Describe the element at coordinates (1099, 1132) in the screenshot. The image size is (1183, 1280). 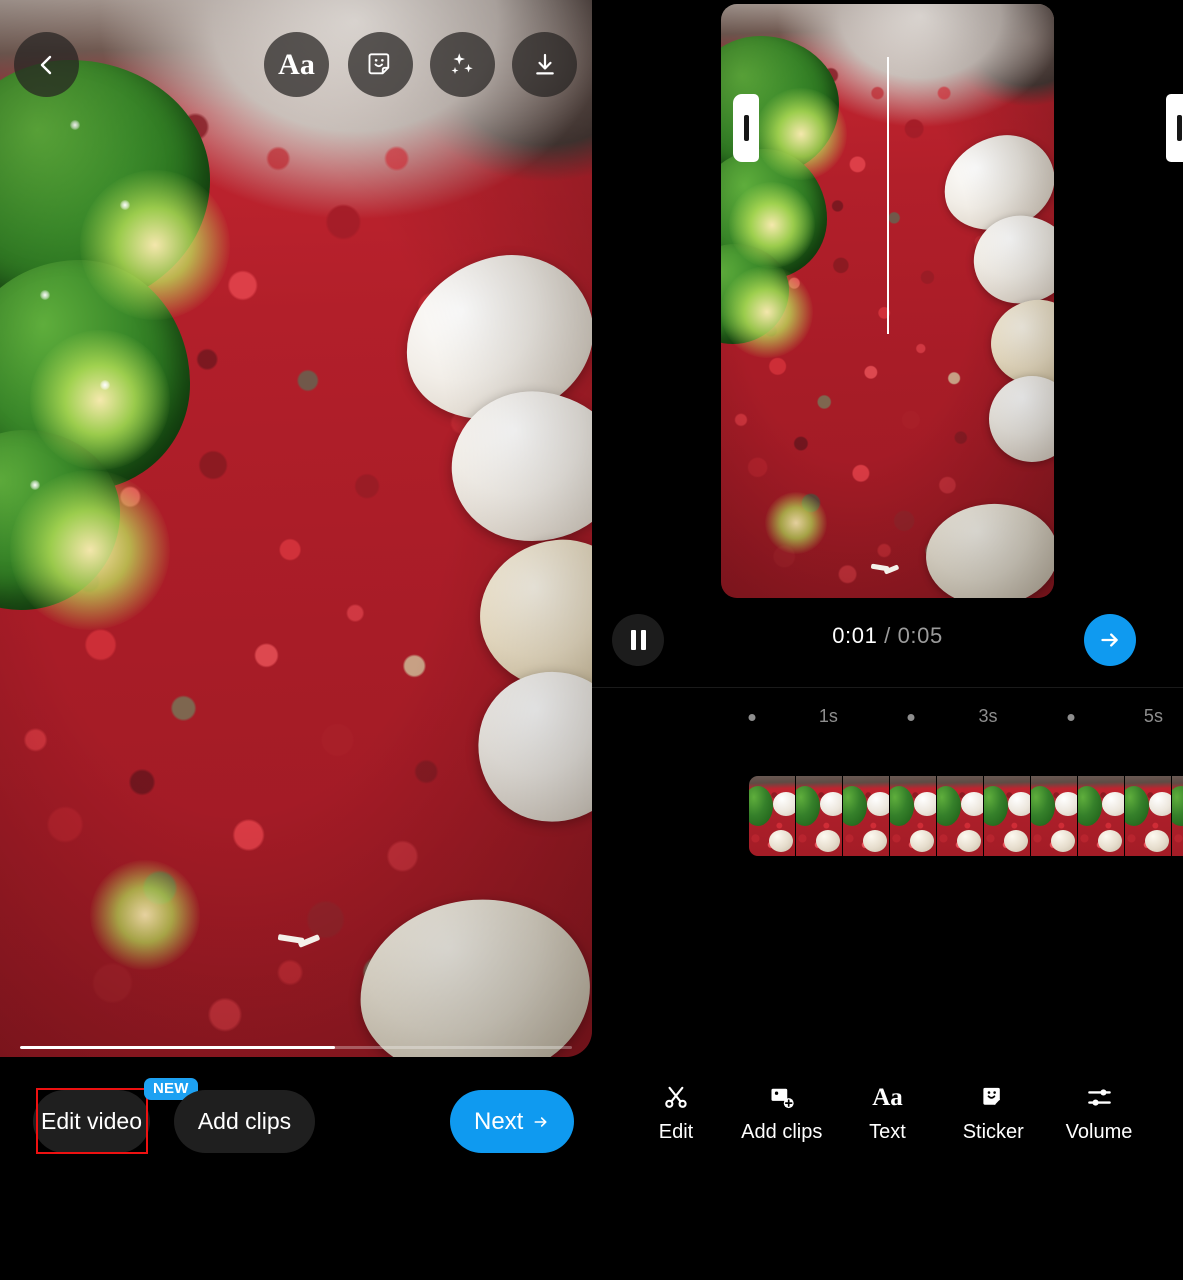
I see `tool-volume-label: Volume` at that location.